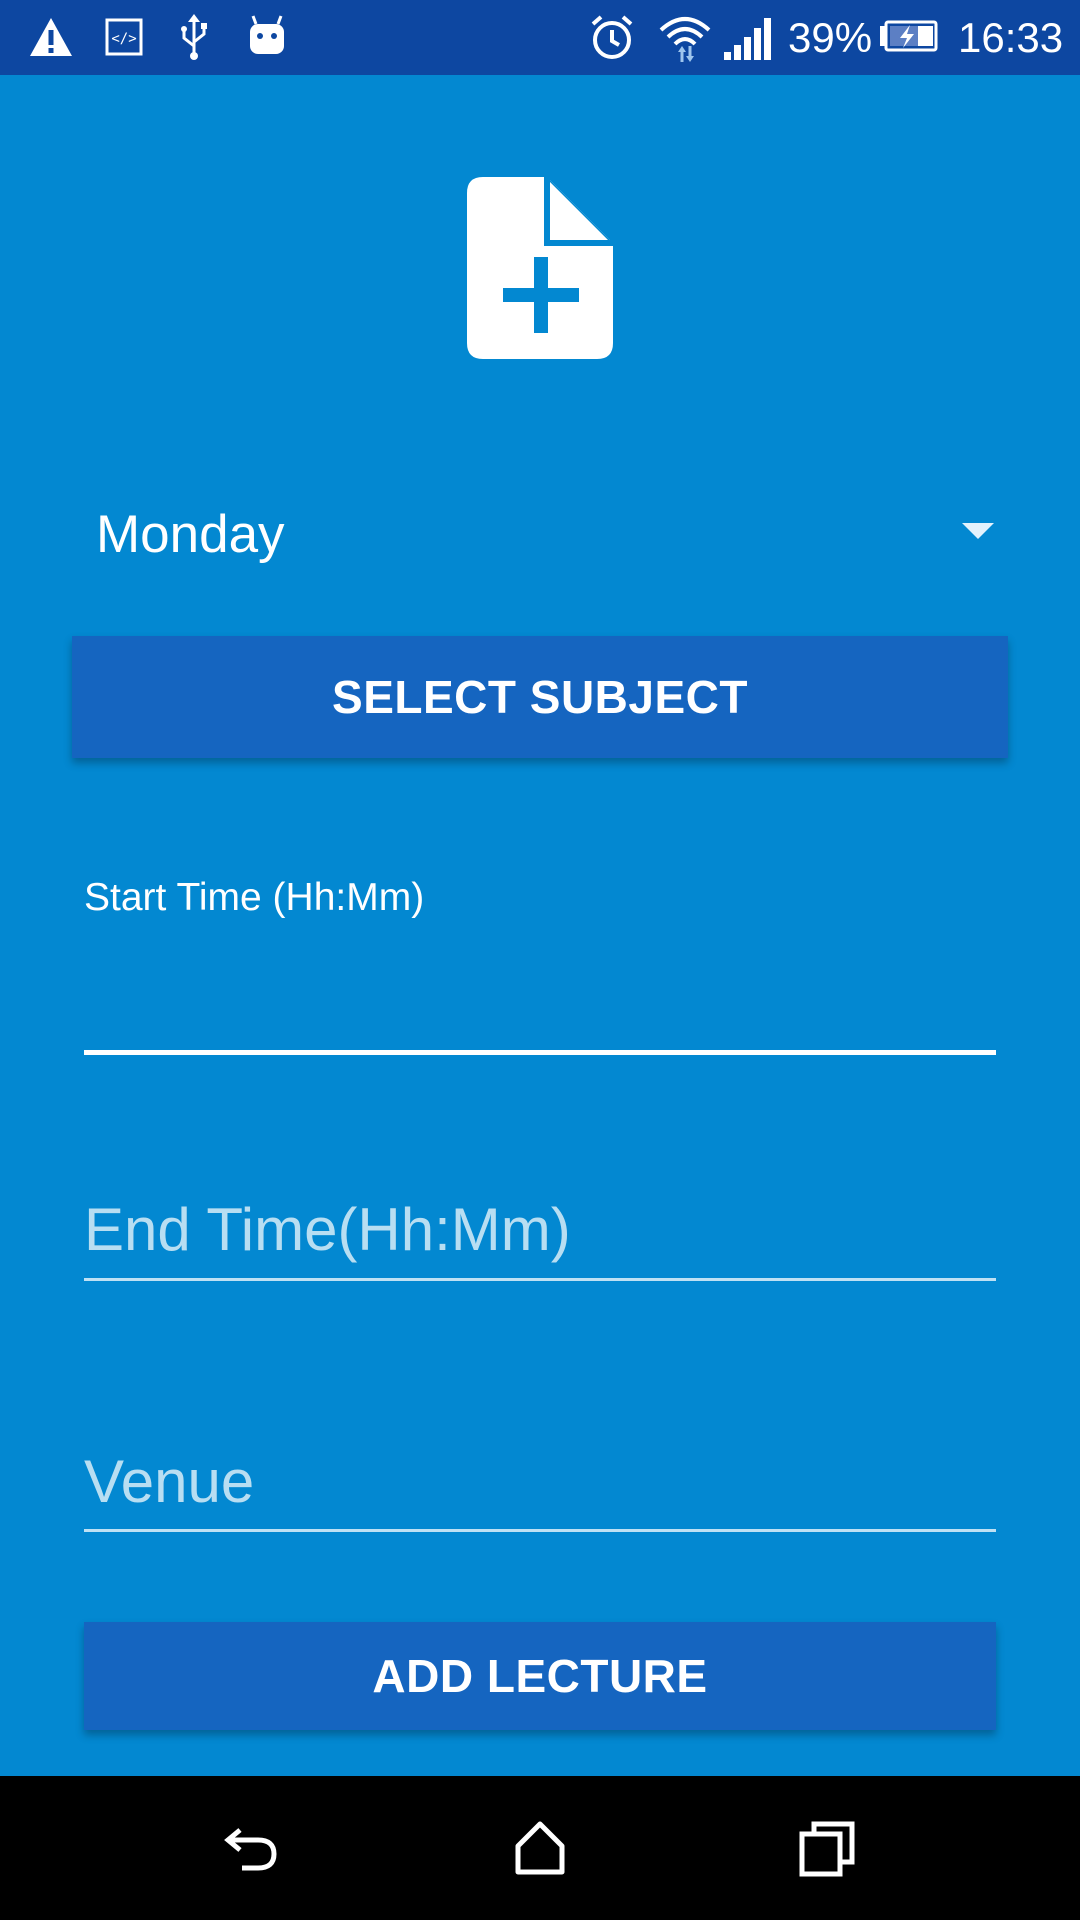  I want to click on battery-charging-icon, so click(909, 36).